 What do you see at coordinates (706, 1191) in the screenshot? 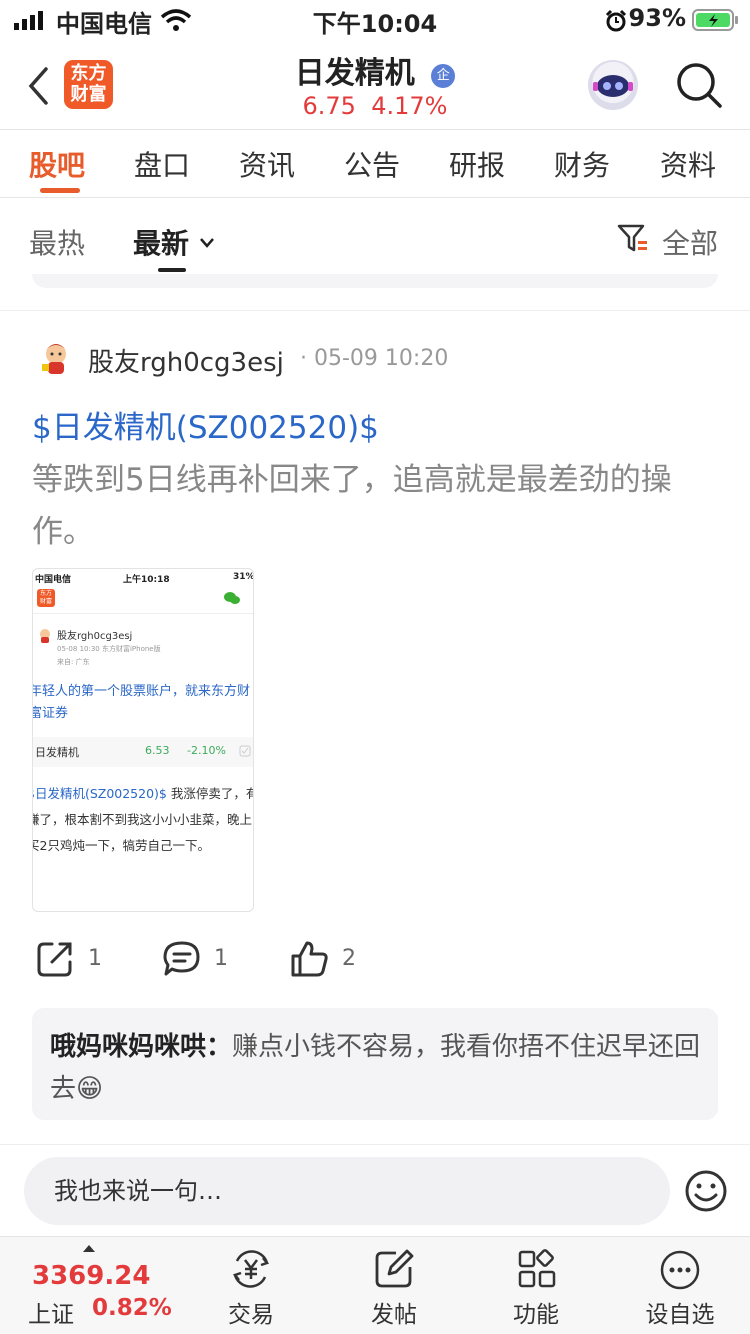
I see `emoji-icon` at bounding box center [706, 1191].